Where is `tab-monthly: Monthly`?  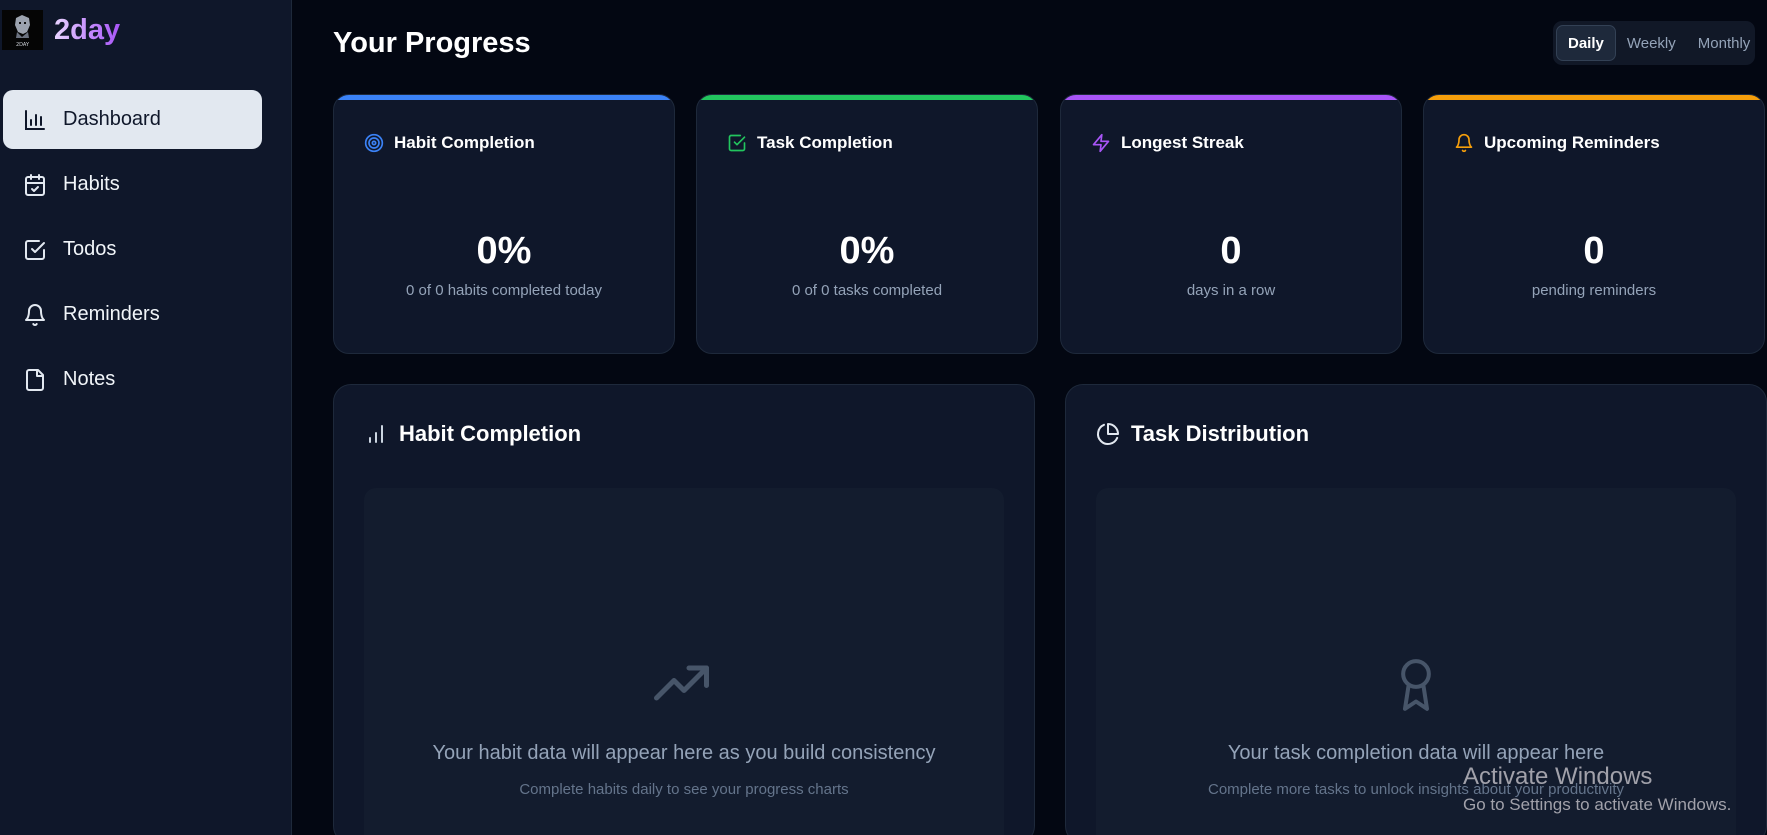
tab-monthly: Monthly is located at coordinates (1724, 43).